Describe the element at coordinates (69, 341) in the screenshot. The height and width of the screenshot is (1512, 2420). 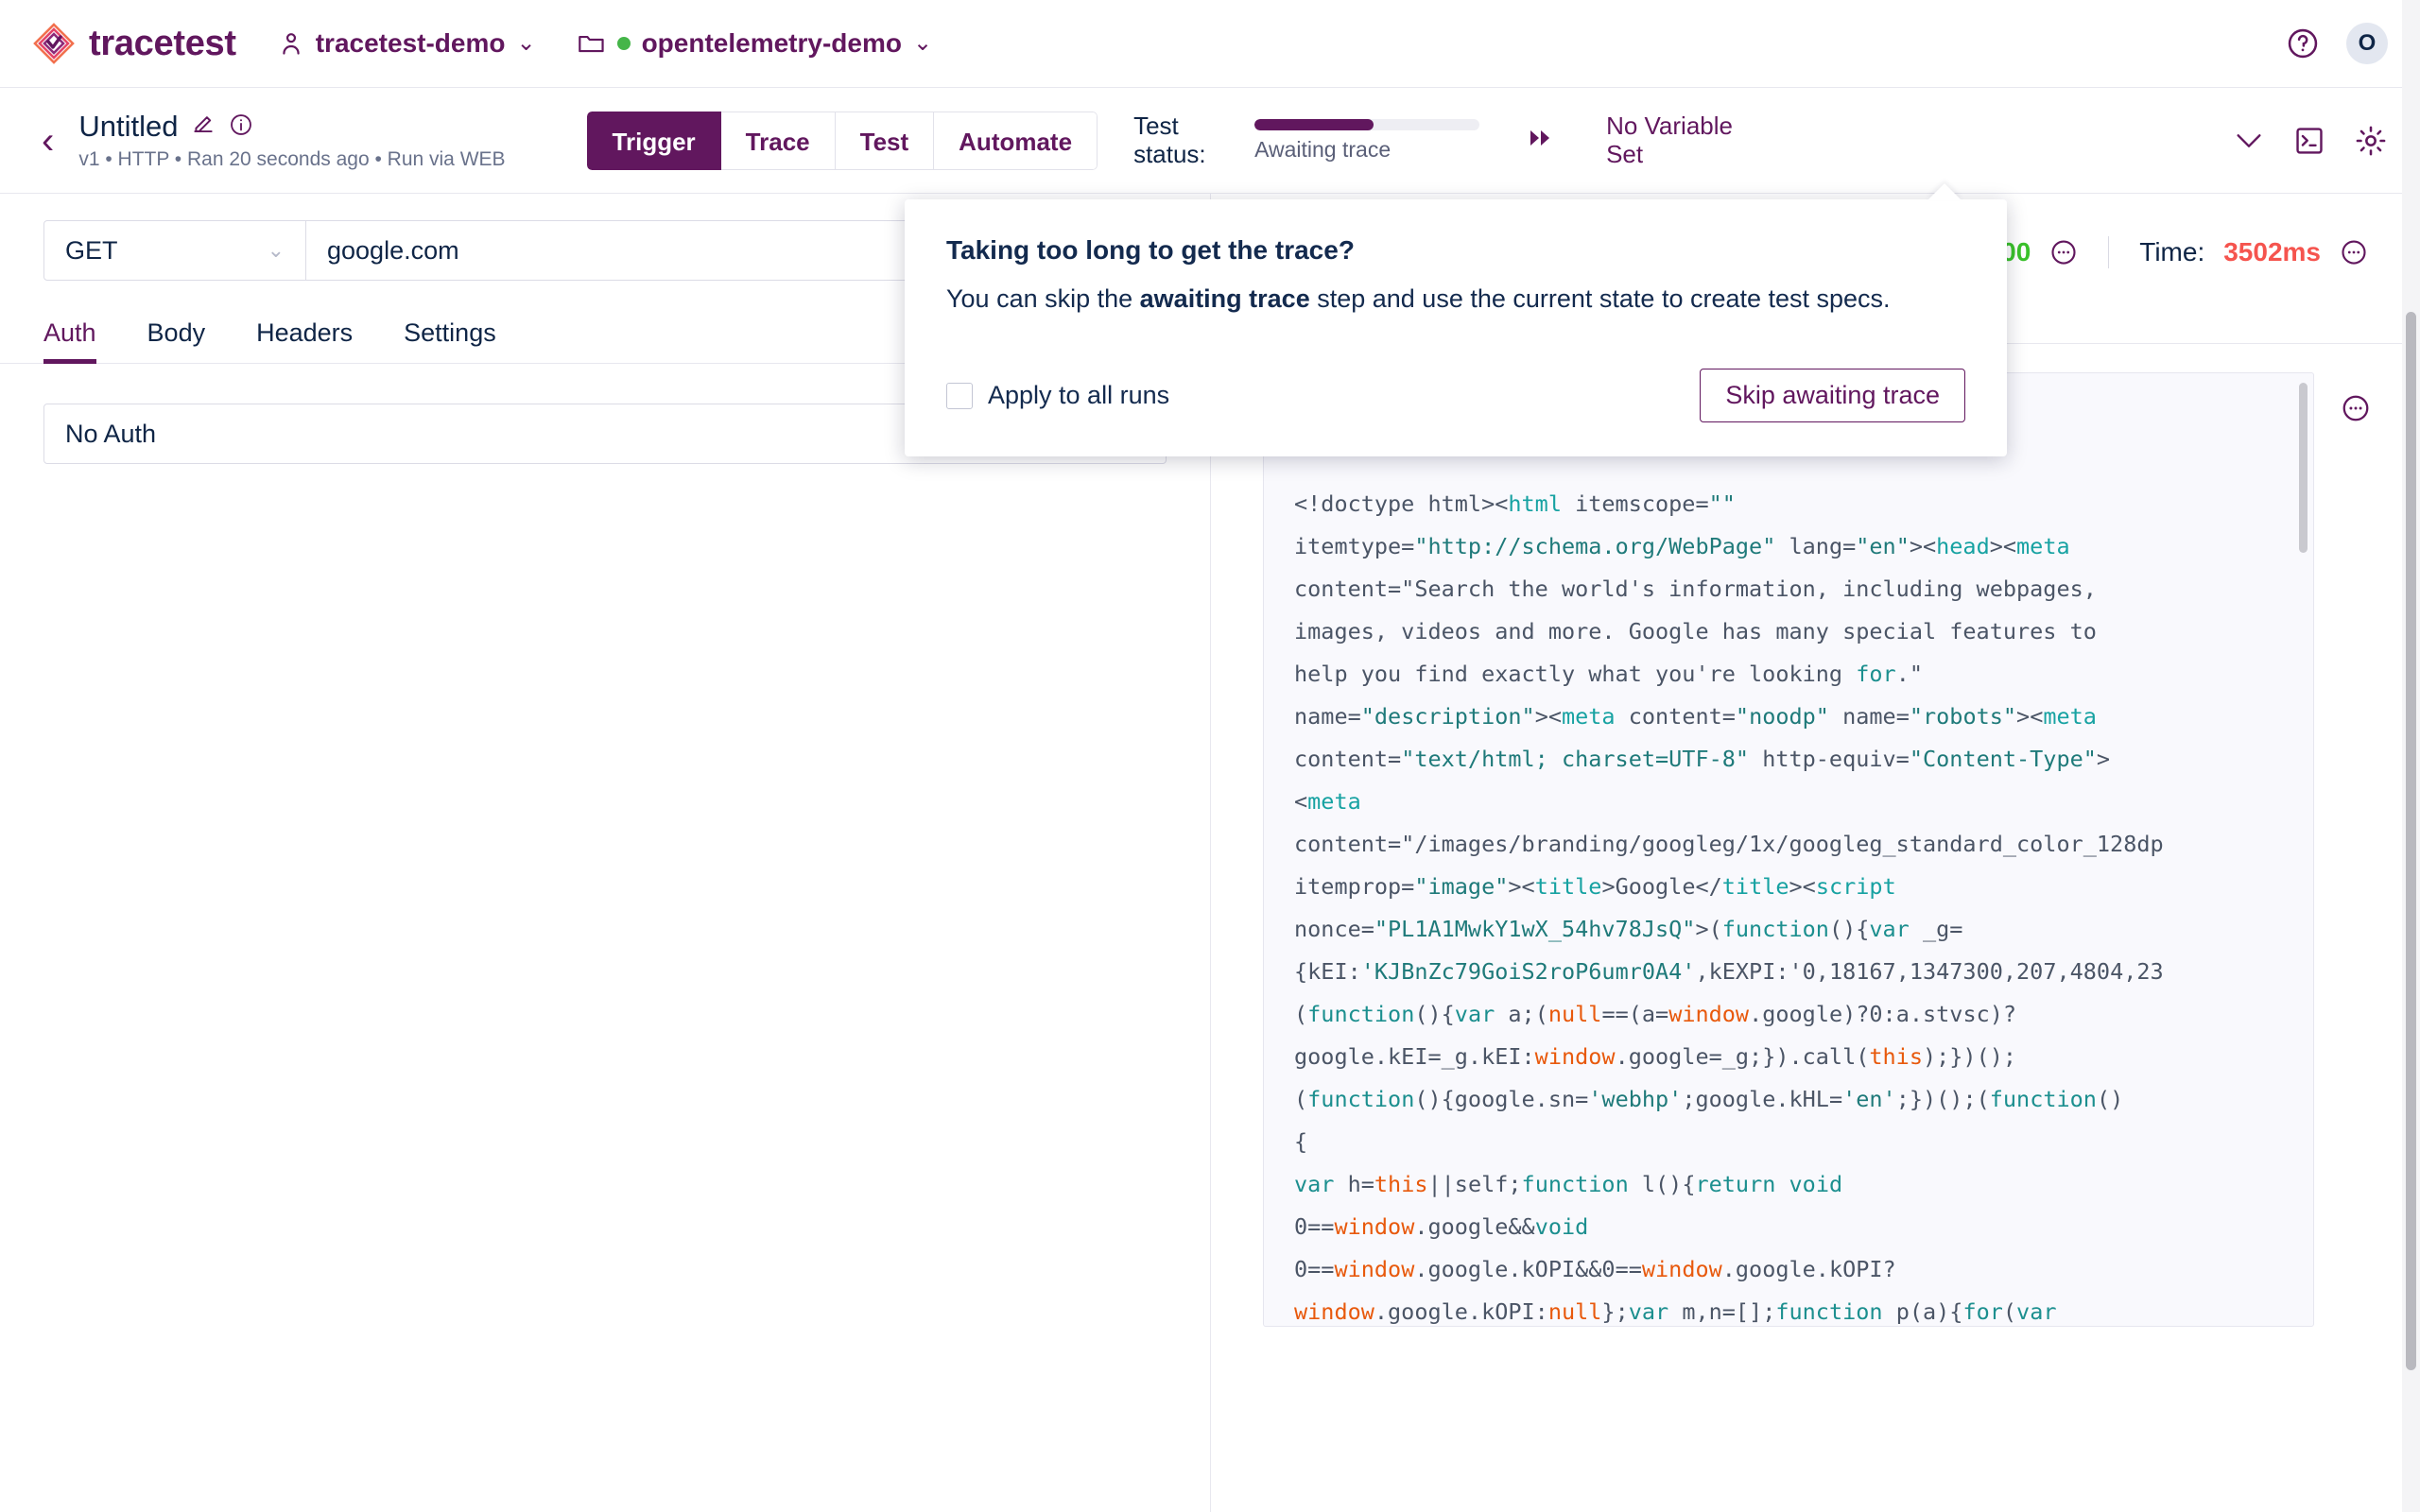
I see `tab-auth: Auth` at that location.